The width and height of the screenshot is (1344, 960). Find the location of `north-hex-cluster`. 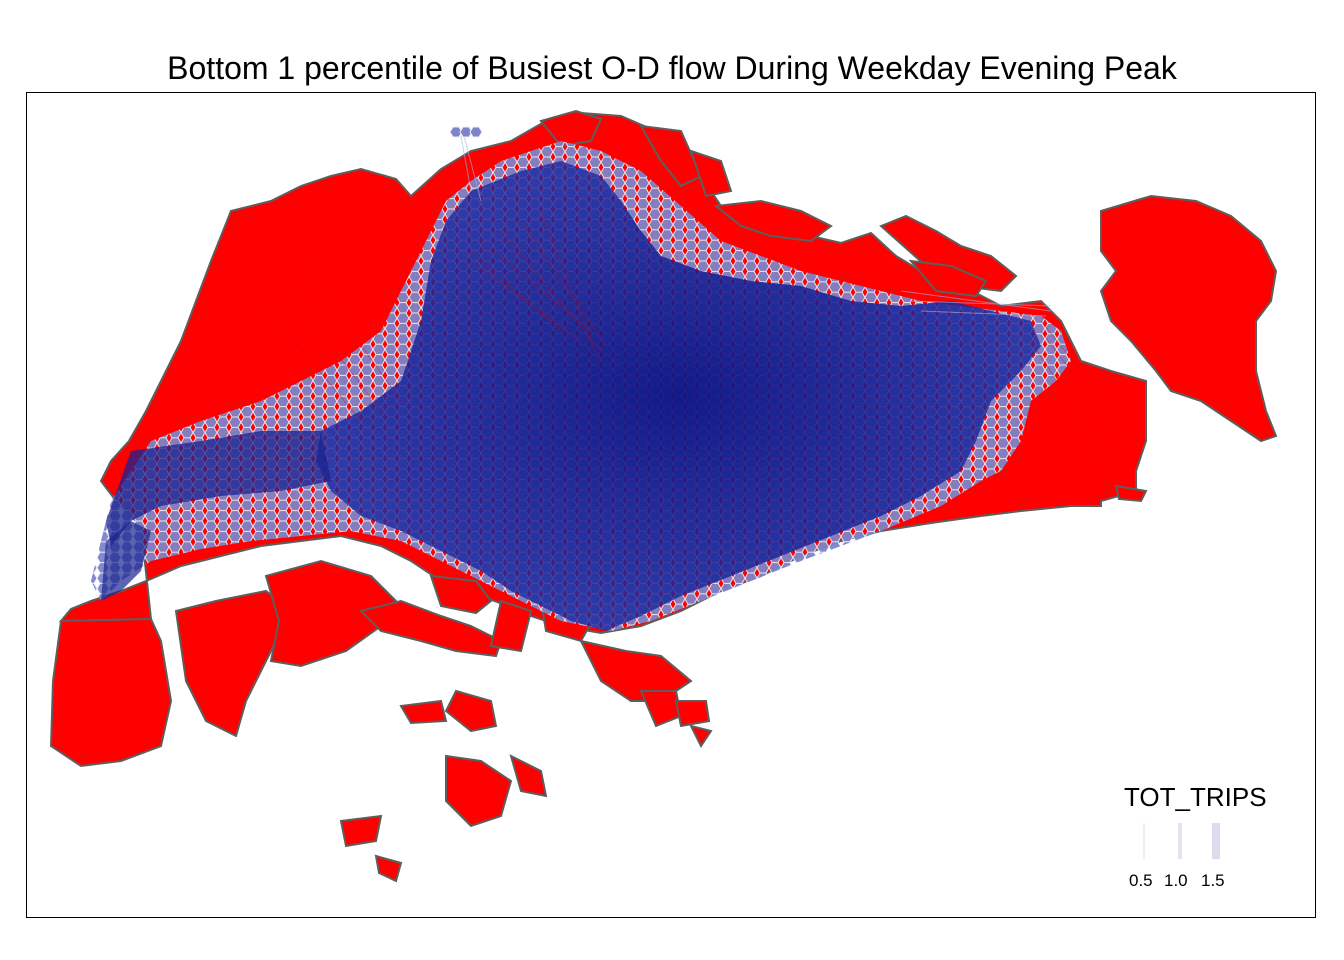

north-hex-cluster is located at coordinates (466, 132).